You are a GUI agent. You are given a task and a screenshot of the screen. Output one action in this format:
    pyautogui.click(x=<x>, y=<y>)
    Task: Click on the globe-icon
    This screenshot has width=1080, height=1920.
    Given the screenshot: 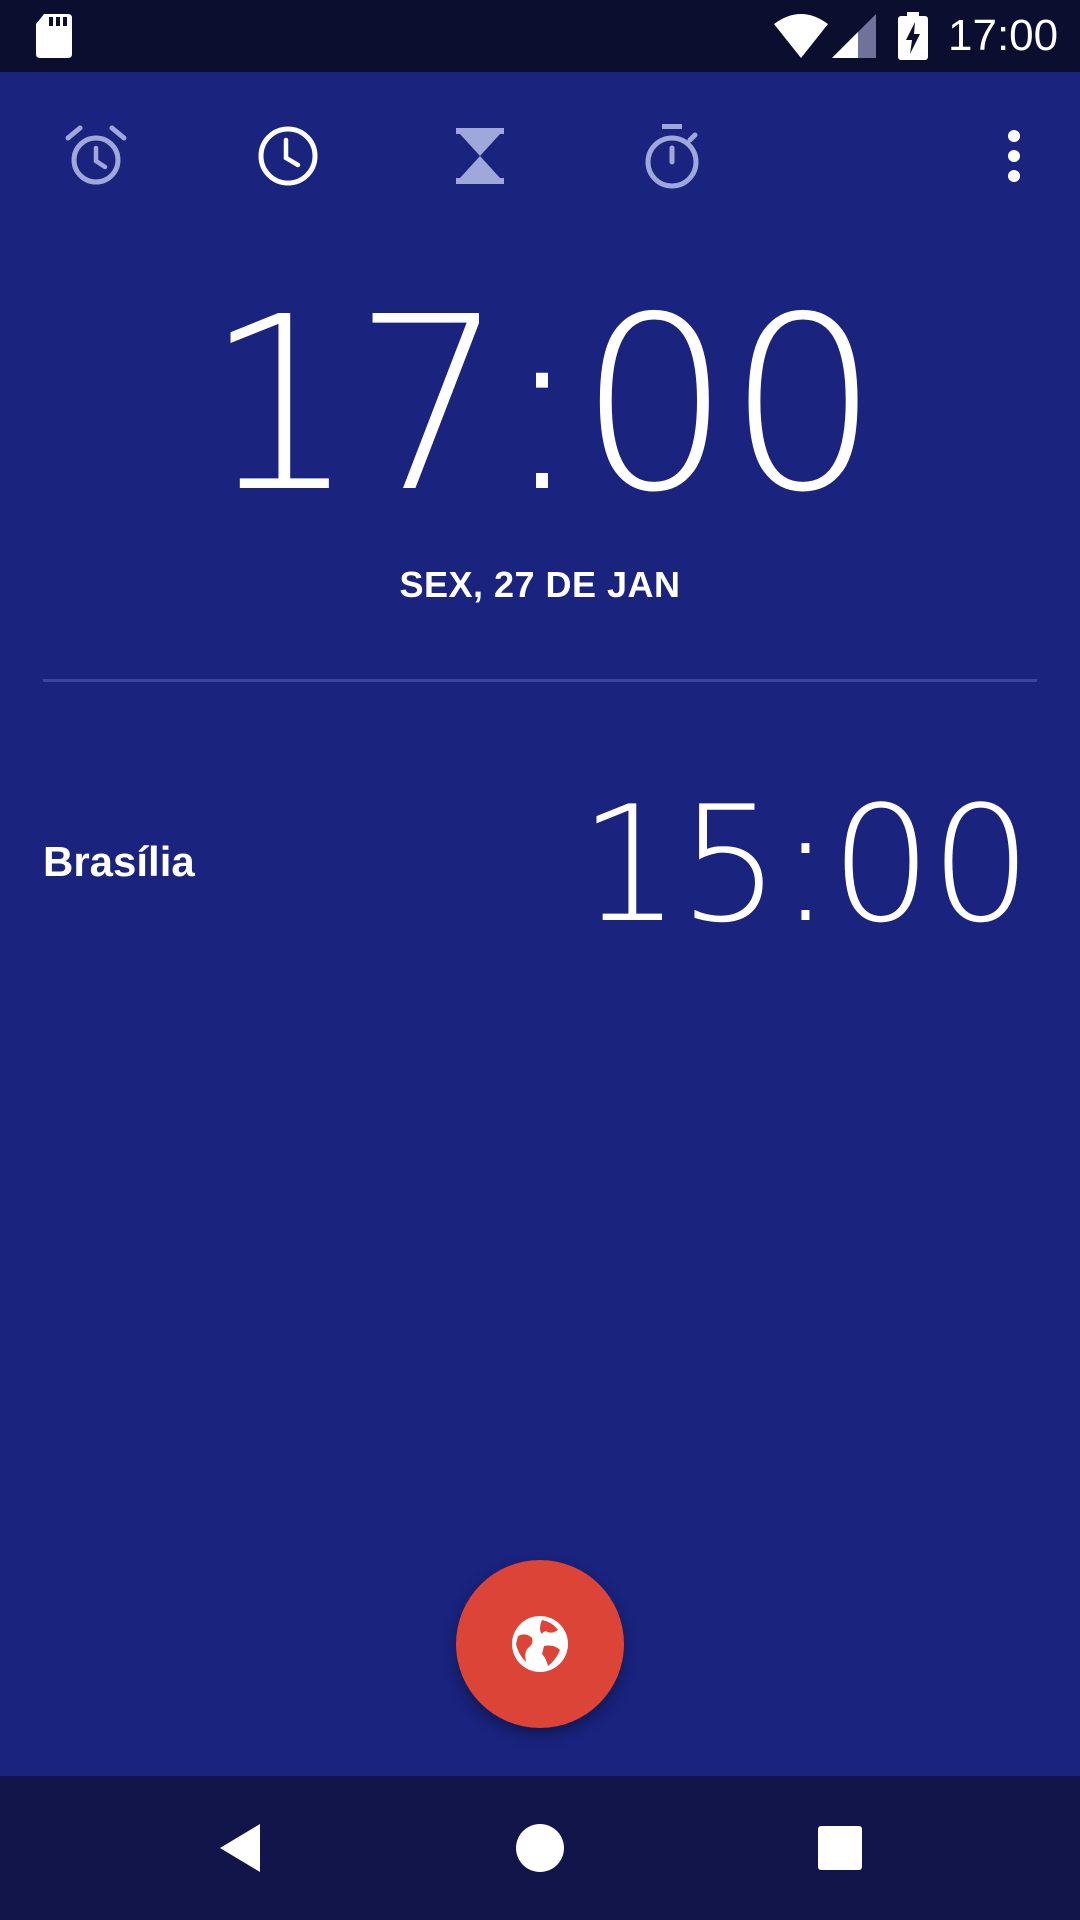 What is the action you would take?
    pyautogui.click(x=540, y=1644)
    